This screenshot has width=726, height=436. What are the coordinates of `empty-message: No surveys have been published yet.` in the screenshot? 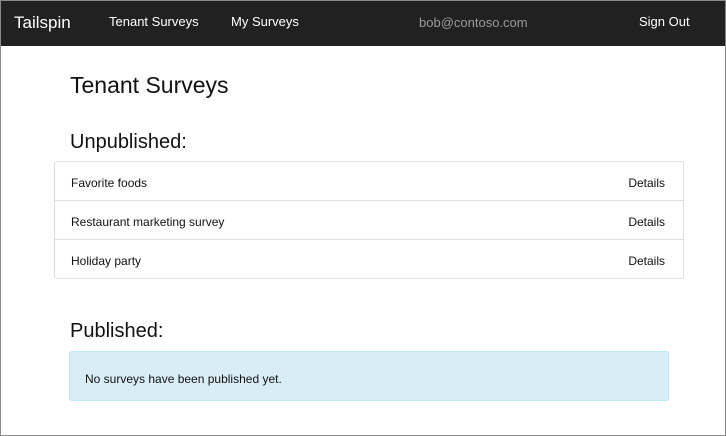 It's located at (183, 379).